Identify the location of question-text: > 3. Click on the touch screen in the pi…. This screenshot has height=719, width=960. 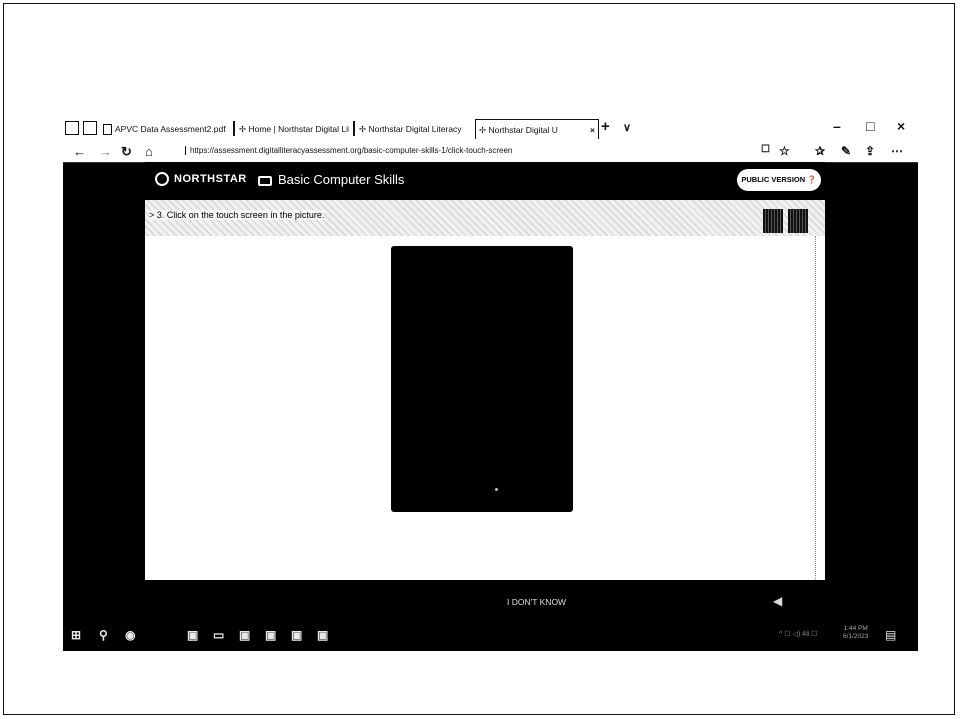
(237, 215).